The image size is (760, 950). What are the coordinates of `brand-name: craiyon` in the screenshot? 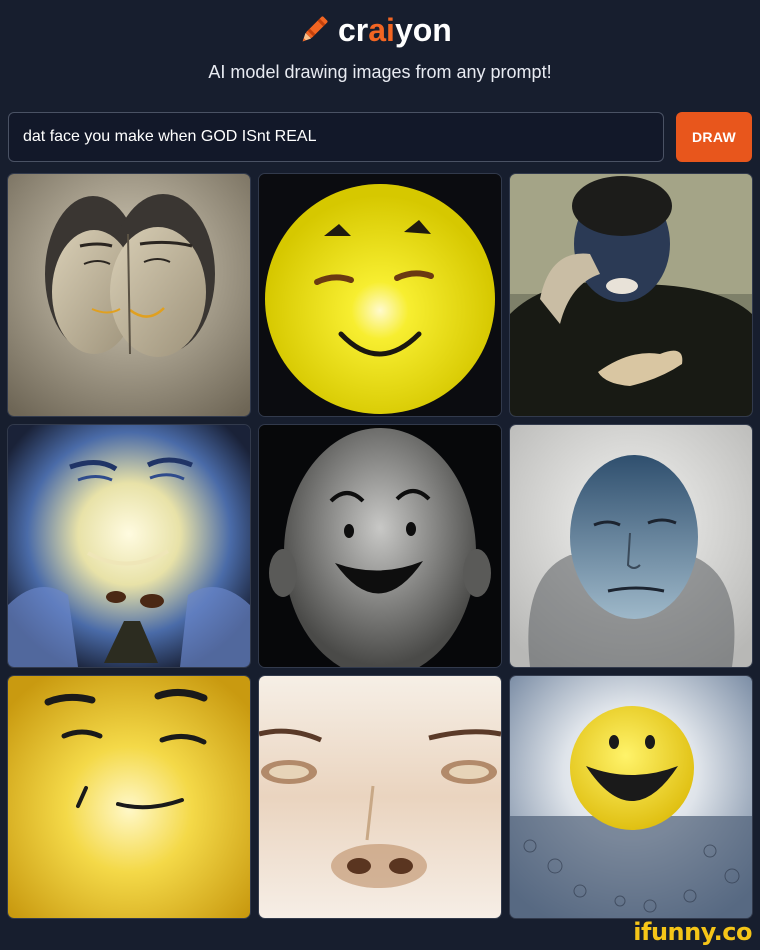 It's located at (395, 29).